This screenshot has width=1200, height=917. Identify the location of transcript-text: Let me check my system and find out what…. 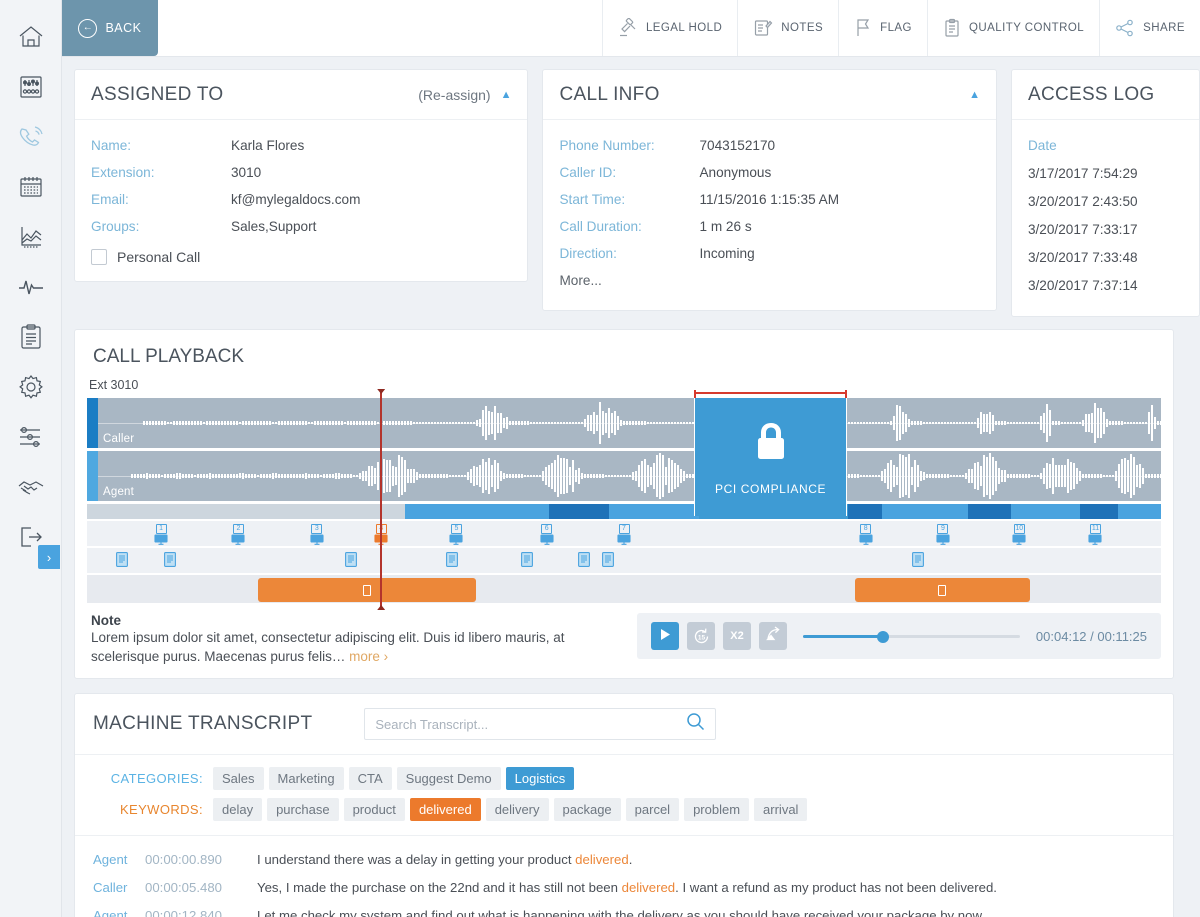
(706, 909).